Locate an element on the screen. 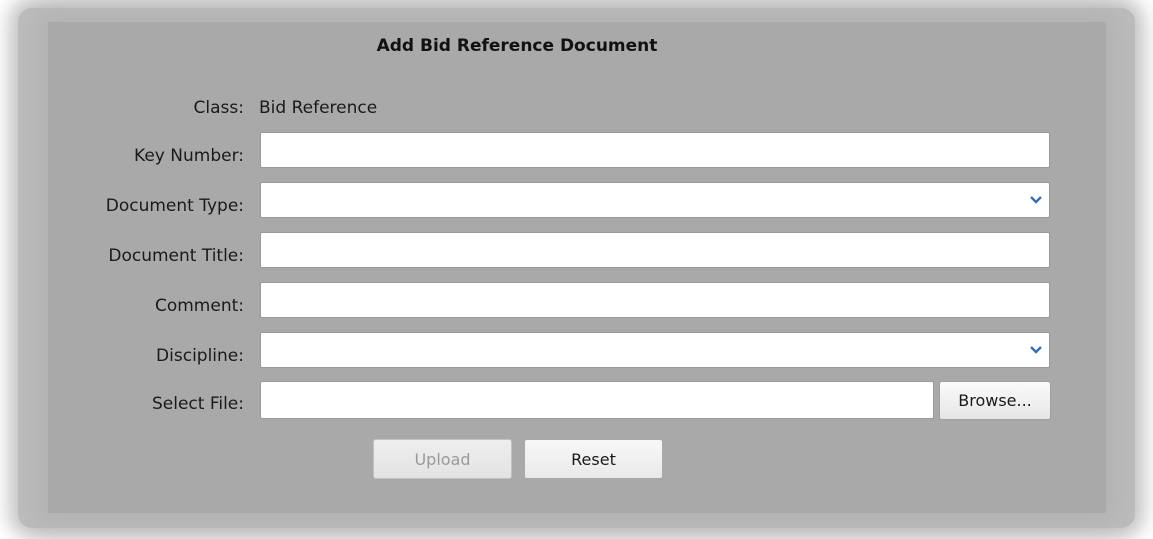 This screenshot has height=539, width=1153. key-number-input is located at coordinates (655, 150).